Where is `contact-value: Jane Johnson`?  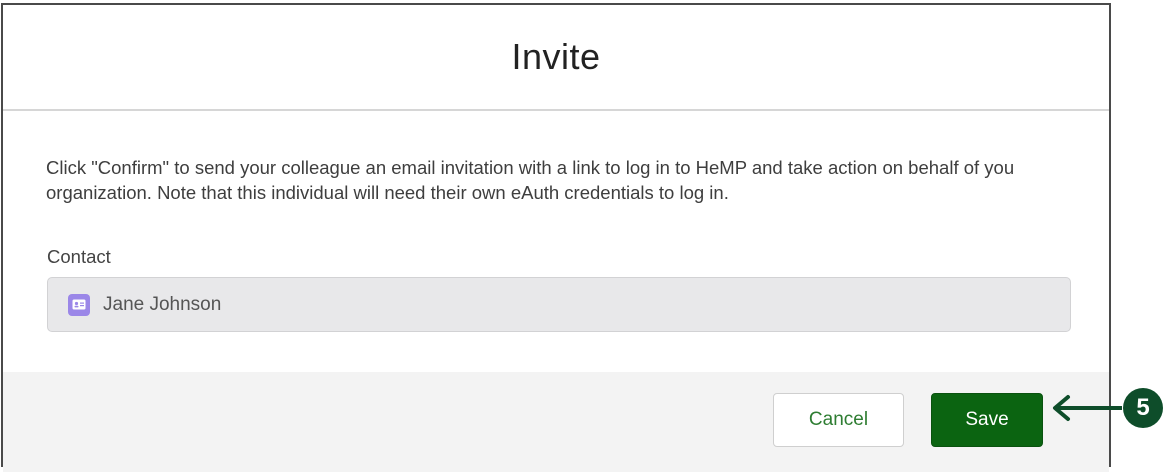 contact-value: Jane Johnson is located at coordinates (162, 304).